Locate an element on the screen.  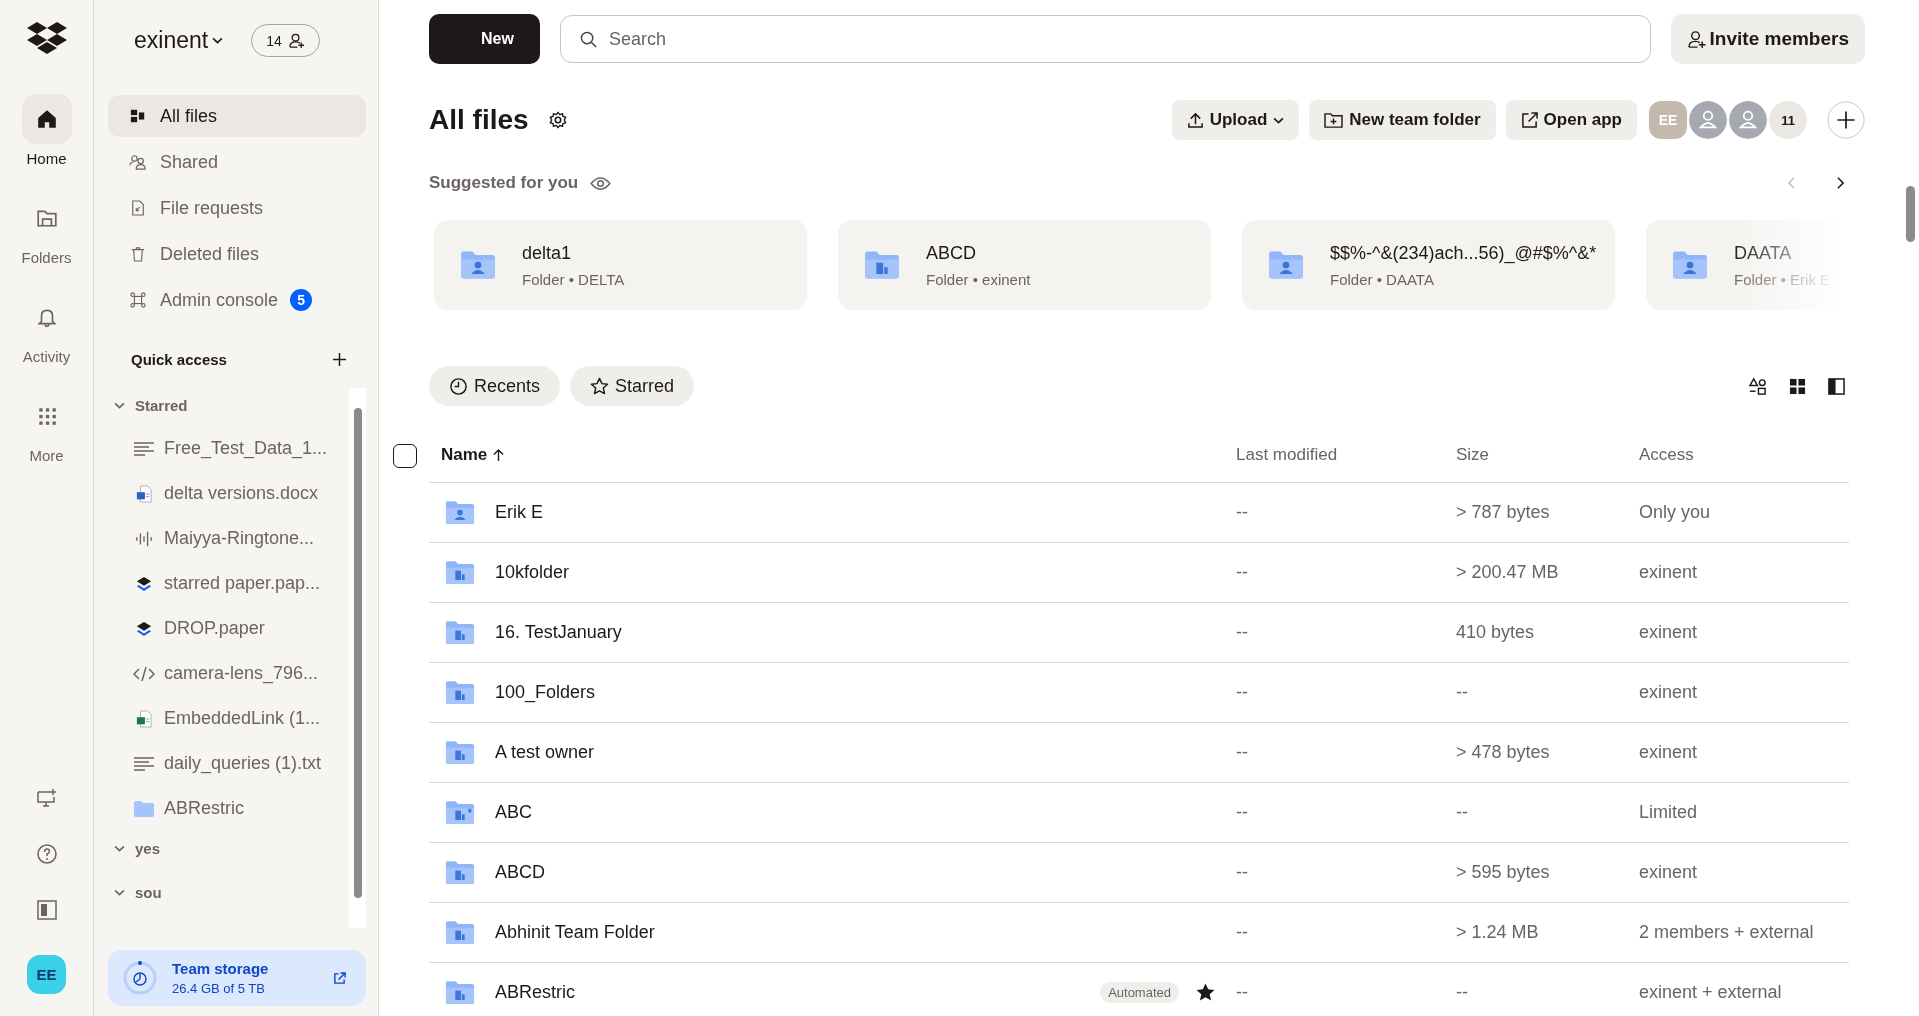
action-button: New team folder is located at coordinates (1402, 120).